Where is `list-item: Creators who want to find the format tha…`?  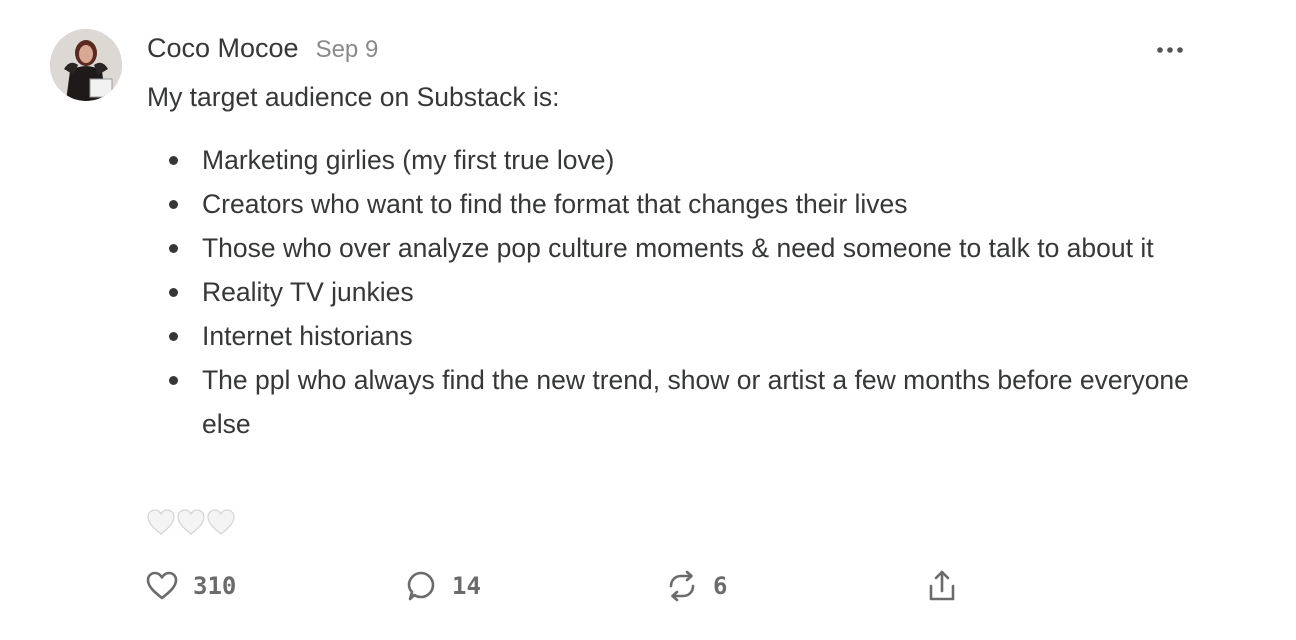 list-item: Creators who want to find the format tha… is located at coordinates (681, 204).